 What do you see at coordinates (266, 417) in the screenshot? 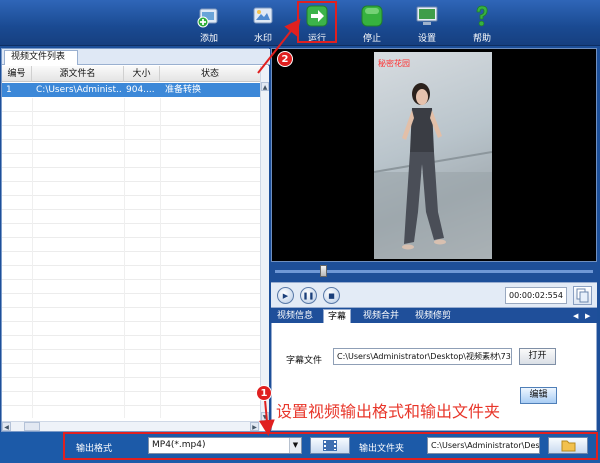
I see `arrow-to-output` at bounding box center [266, 417].